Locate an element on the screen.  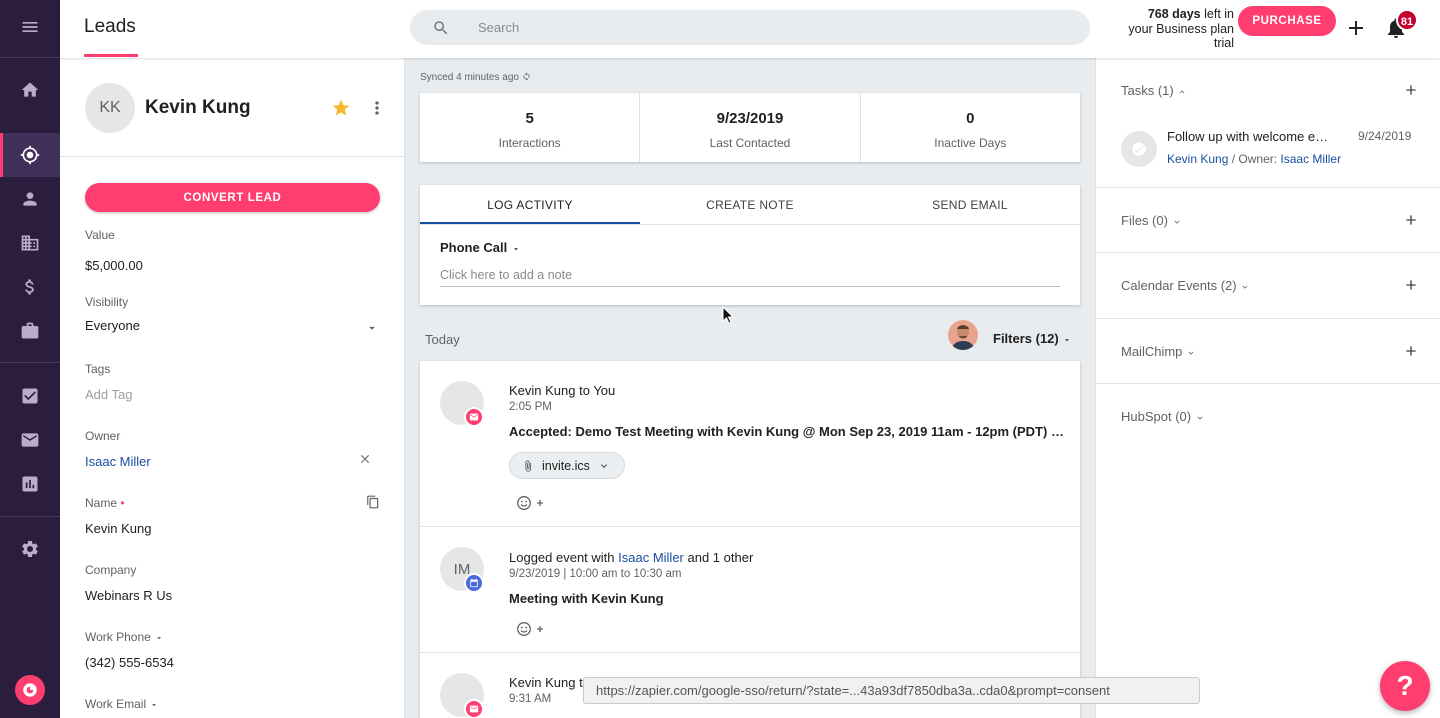
user-avatar is located at coordinates (963, 335).